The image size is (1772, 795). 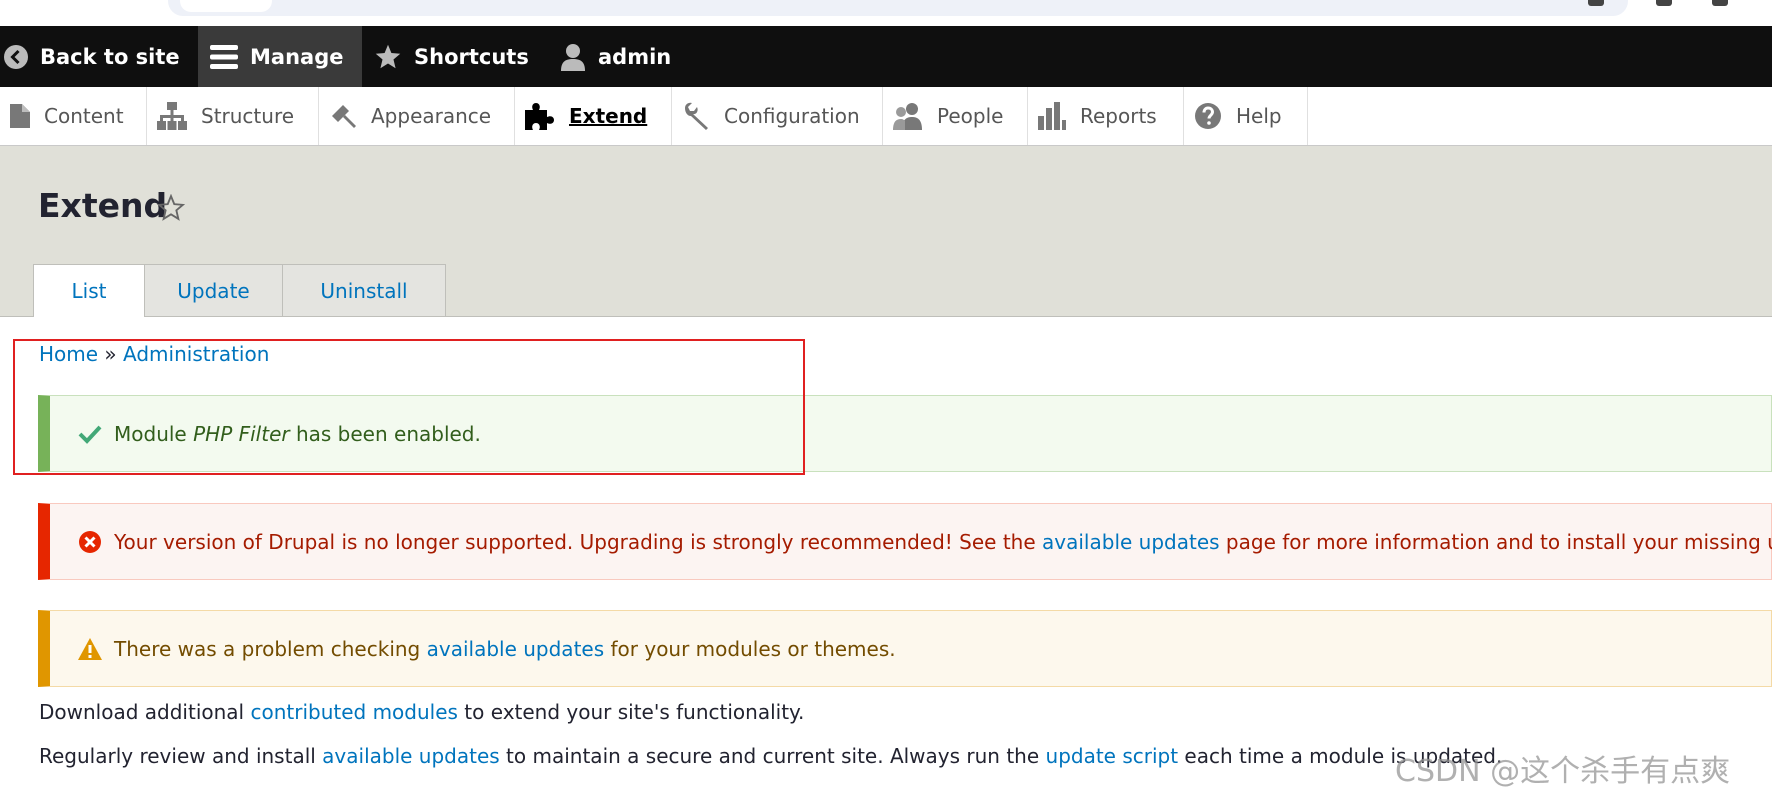 I want to click on user-label: admin, so click(x=635, y=56).